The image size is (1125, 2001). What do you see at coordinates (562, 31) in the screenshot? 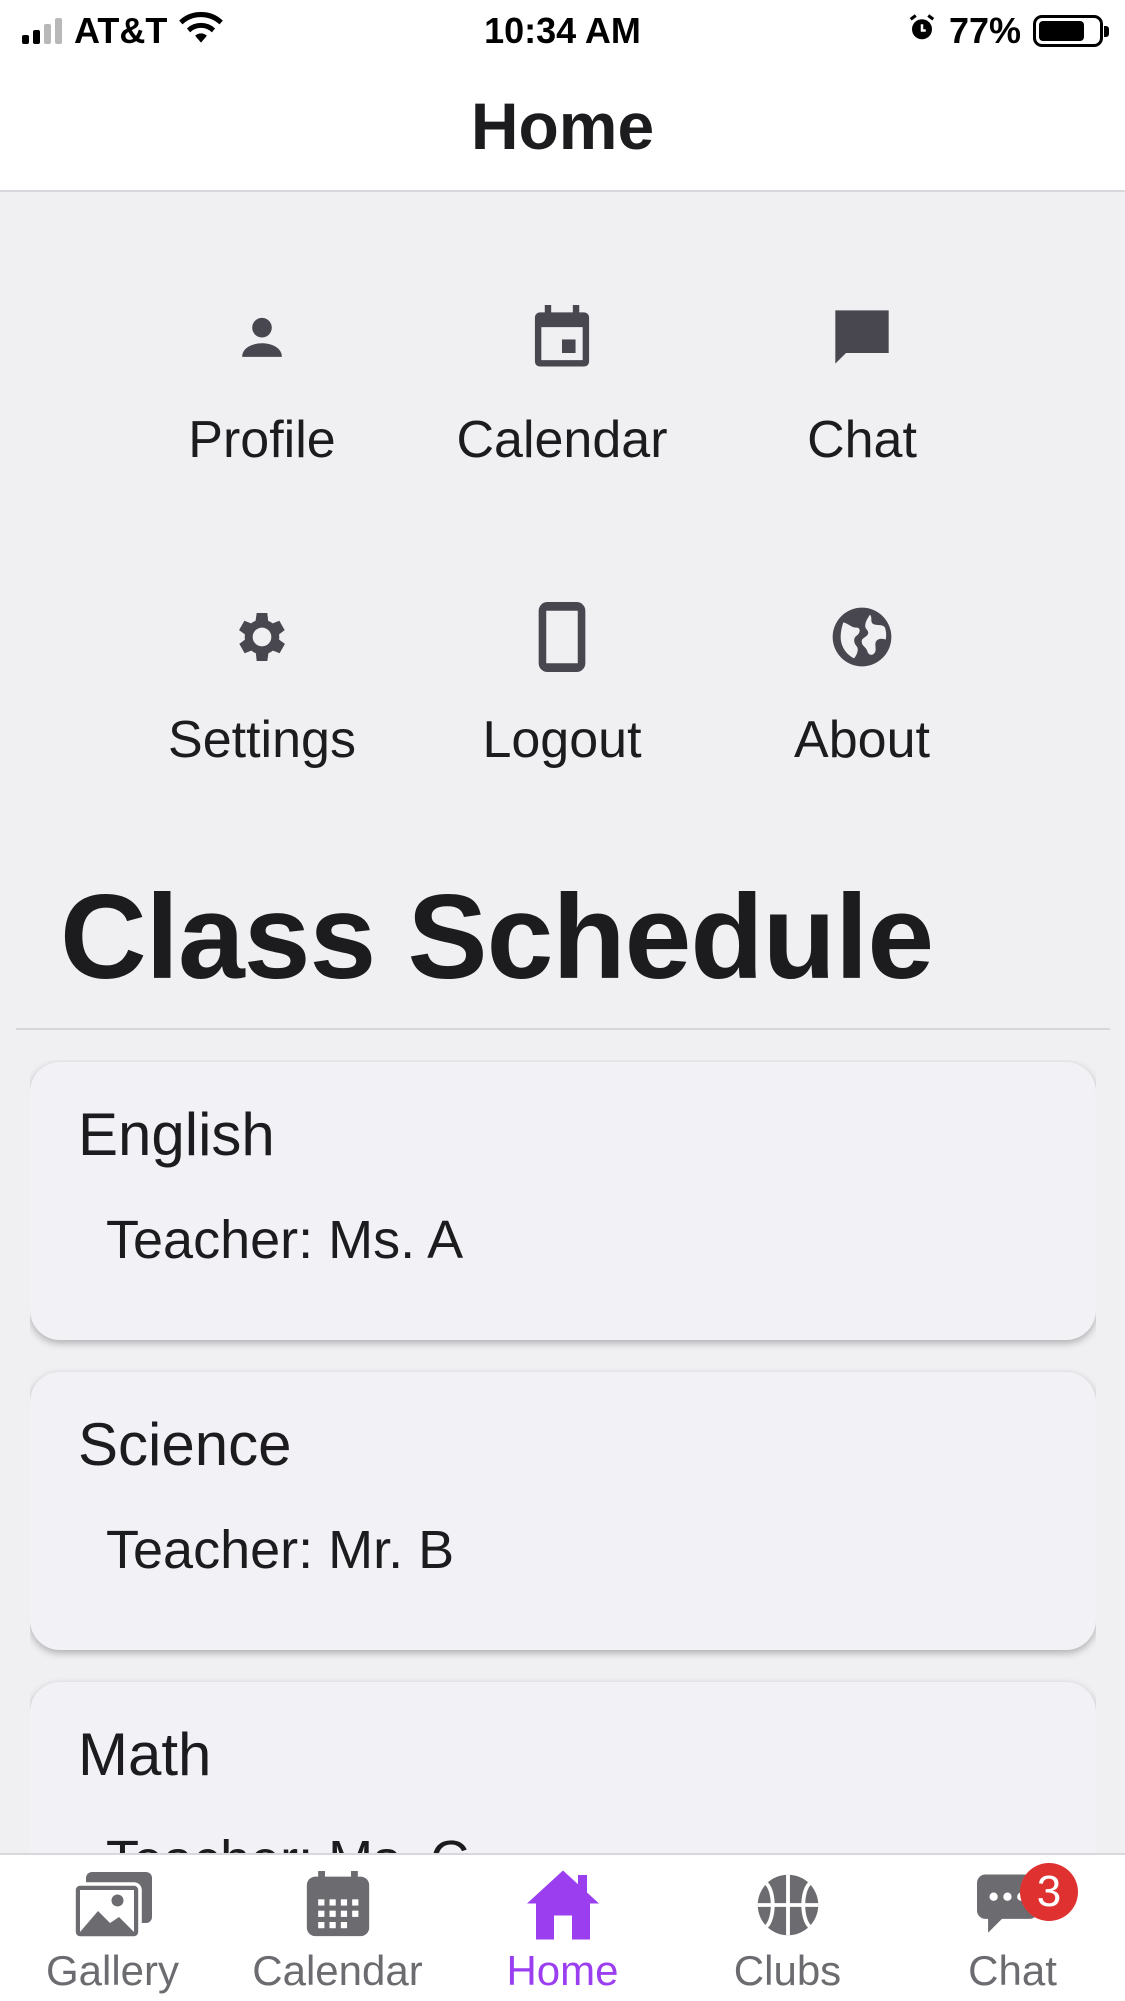
I see `status-bar: AT&T 10:34 AM 77%` at bounding box center [562, 31].